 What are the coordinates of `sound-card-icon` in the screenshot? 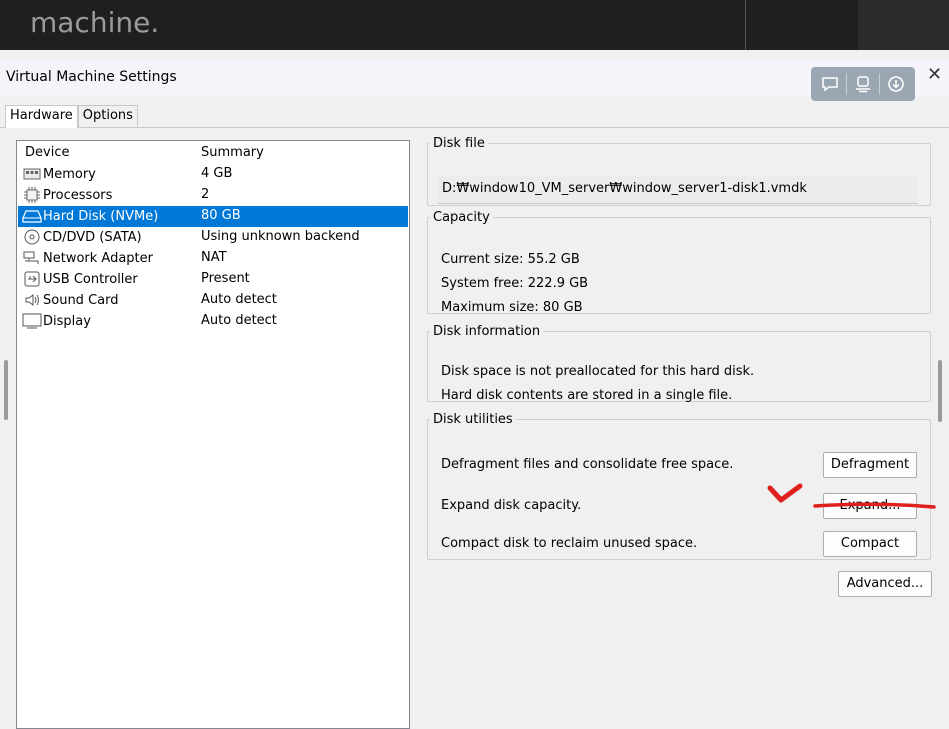 It's located at (32, 300).